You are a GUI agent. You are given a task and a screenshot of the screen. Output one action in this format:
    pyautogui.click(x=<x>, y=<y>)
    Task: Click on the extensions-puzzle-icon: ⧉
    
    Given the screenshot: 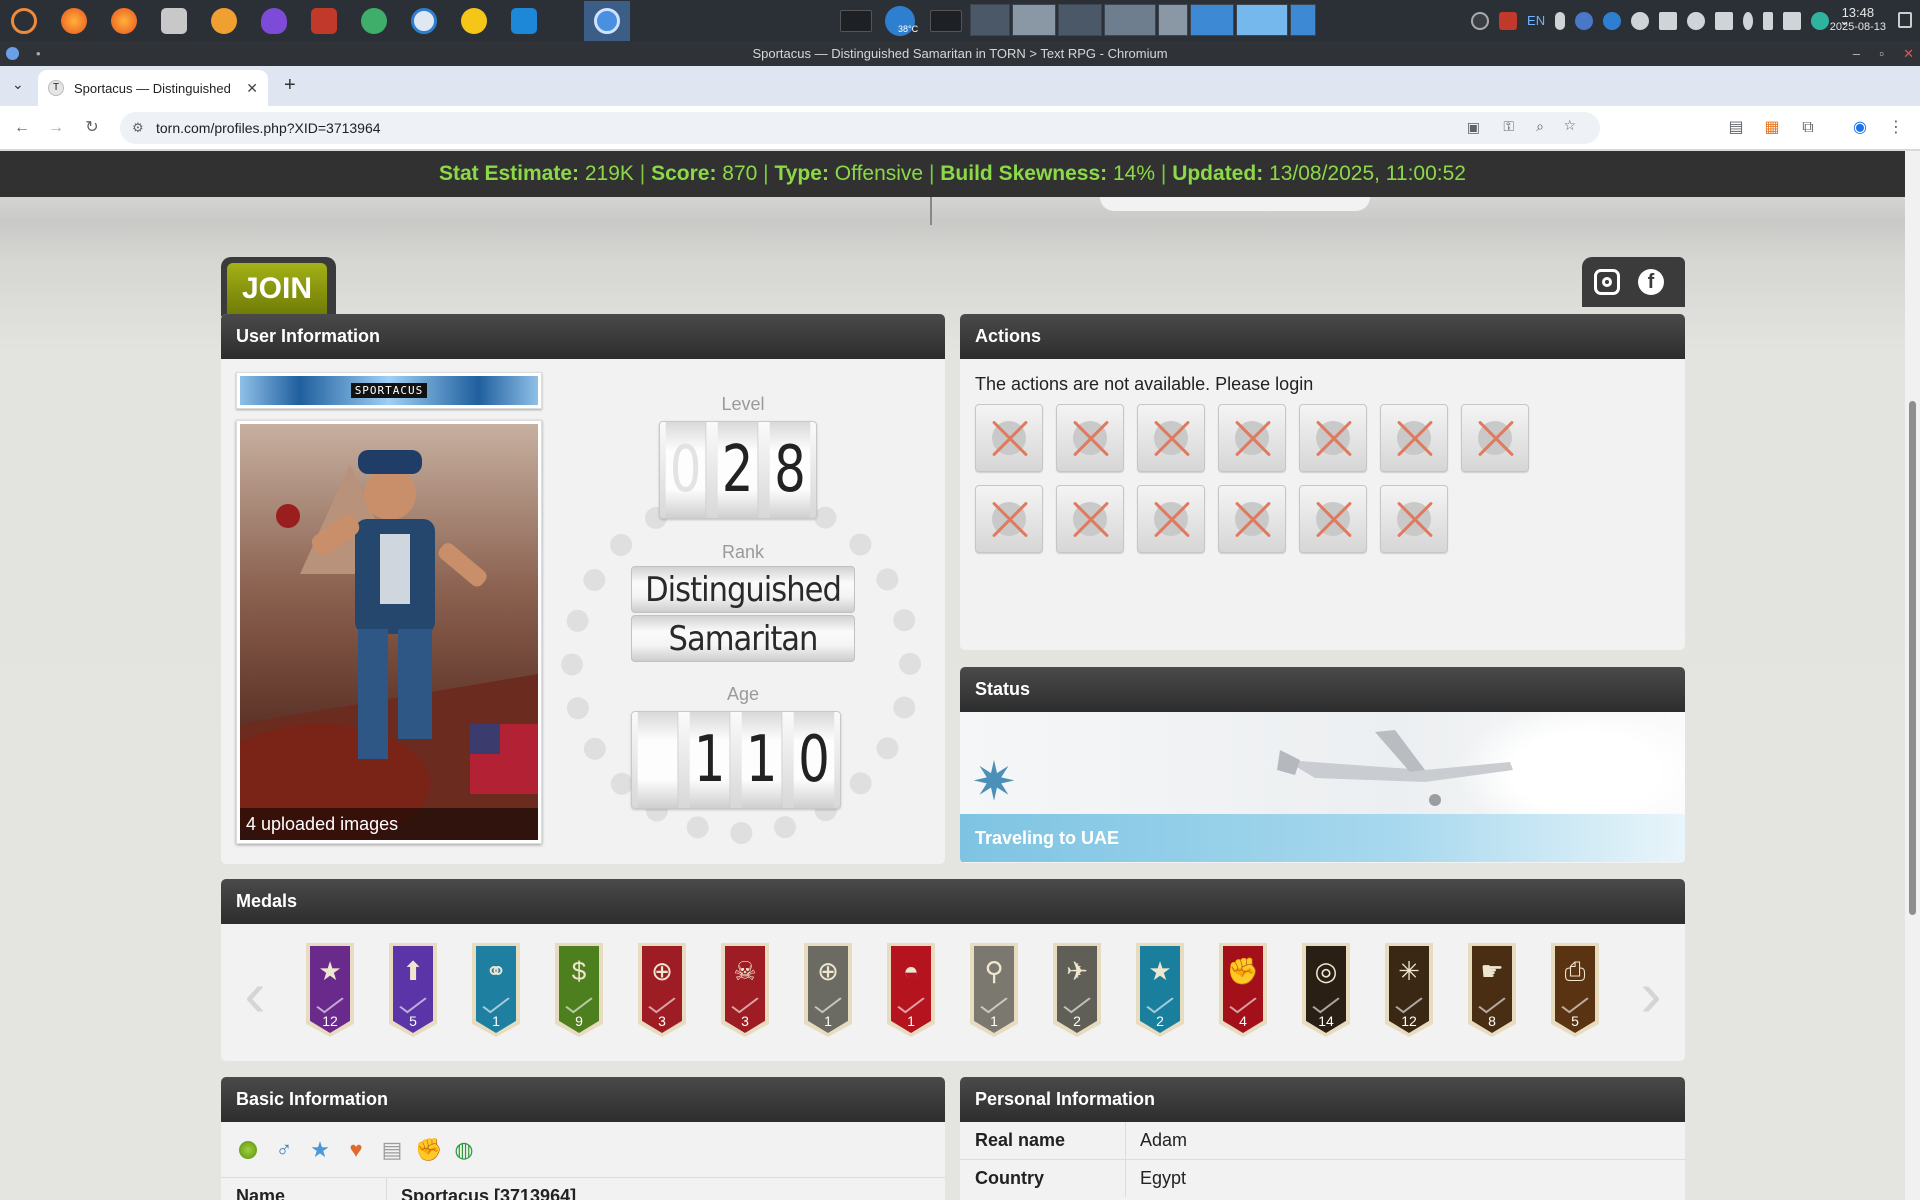 What is the action you would take?
    pyautogui.click(x=1808, y=128)
    